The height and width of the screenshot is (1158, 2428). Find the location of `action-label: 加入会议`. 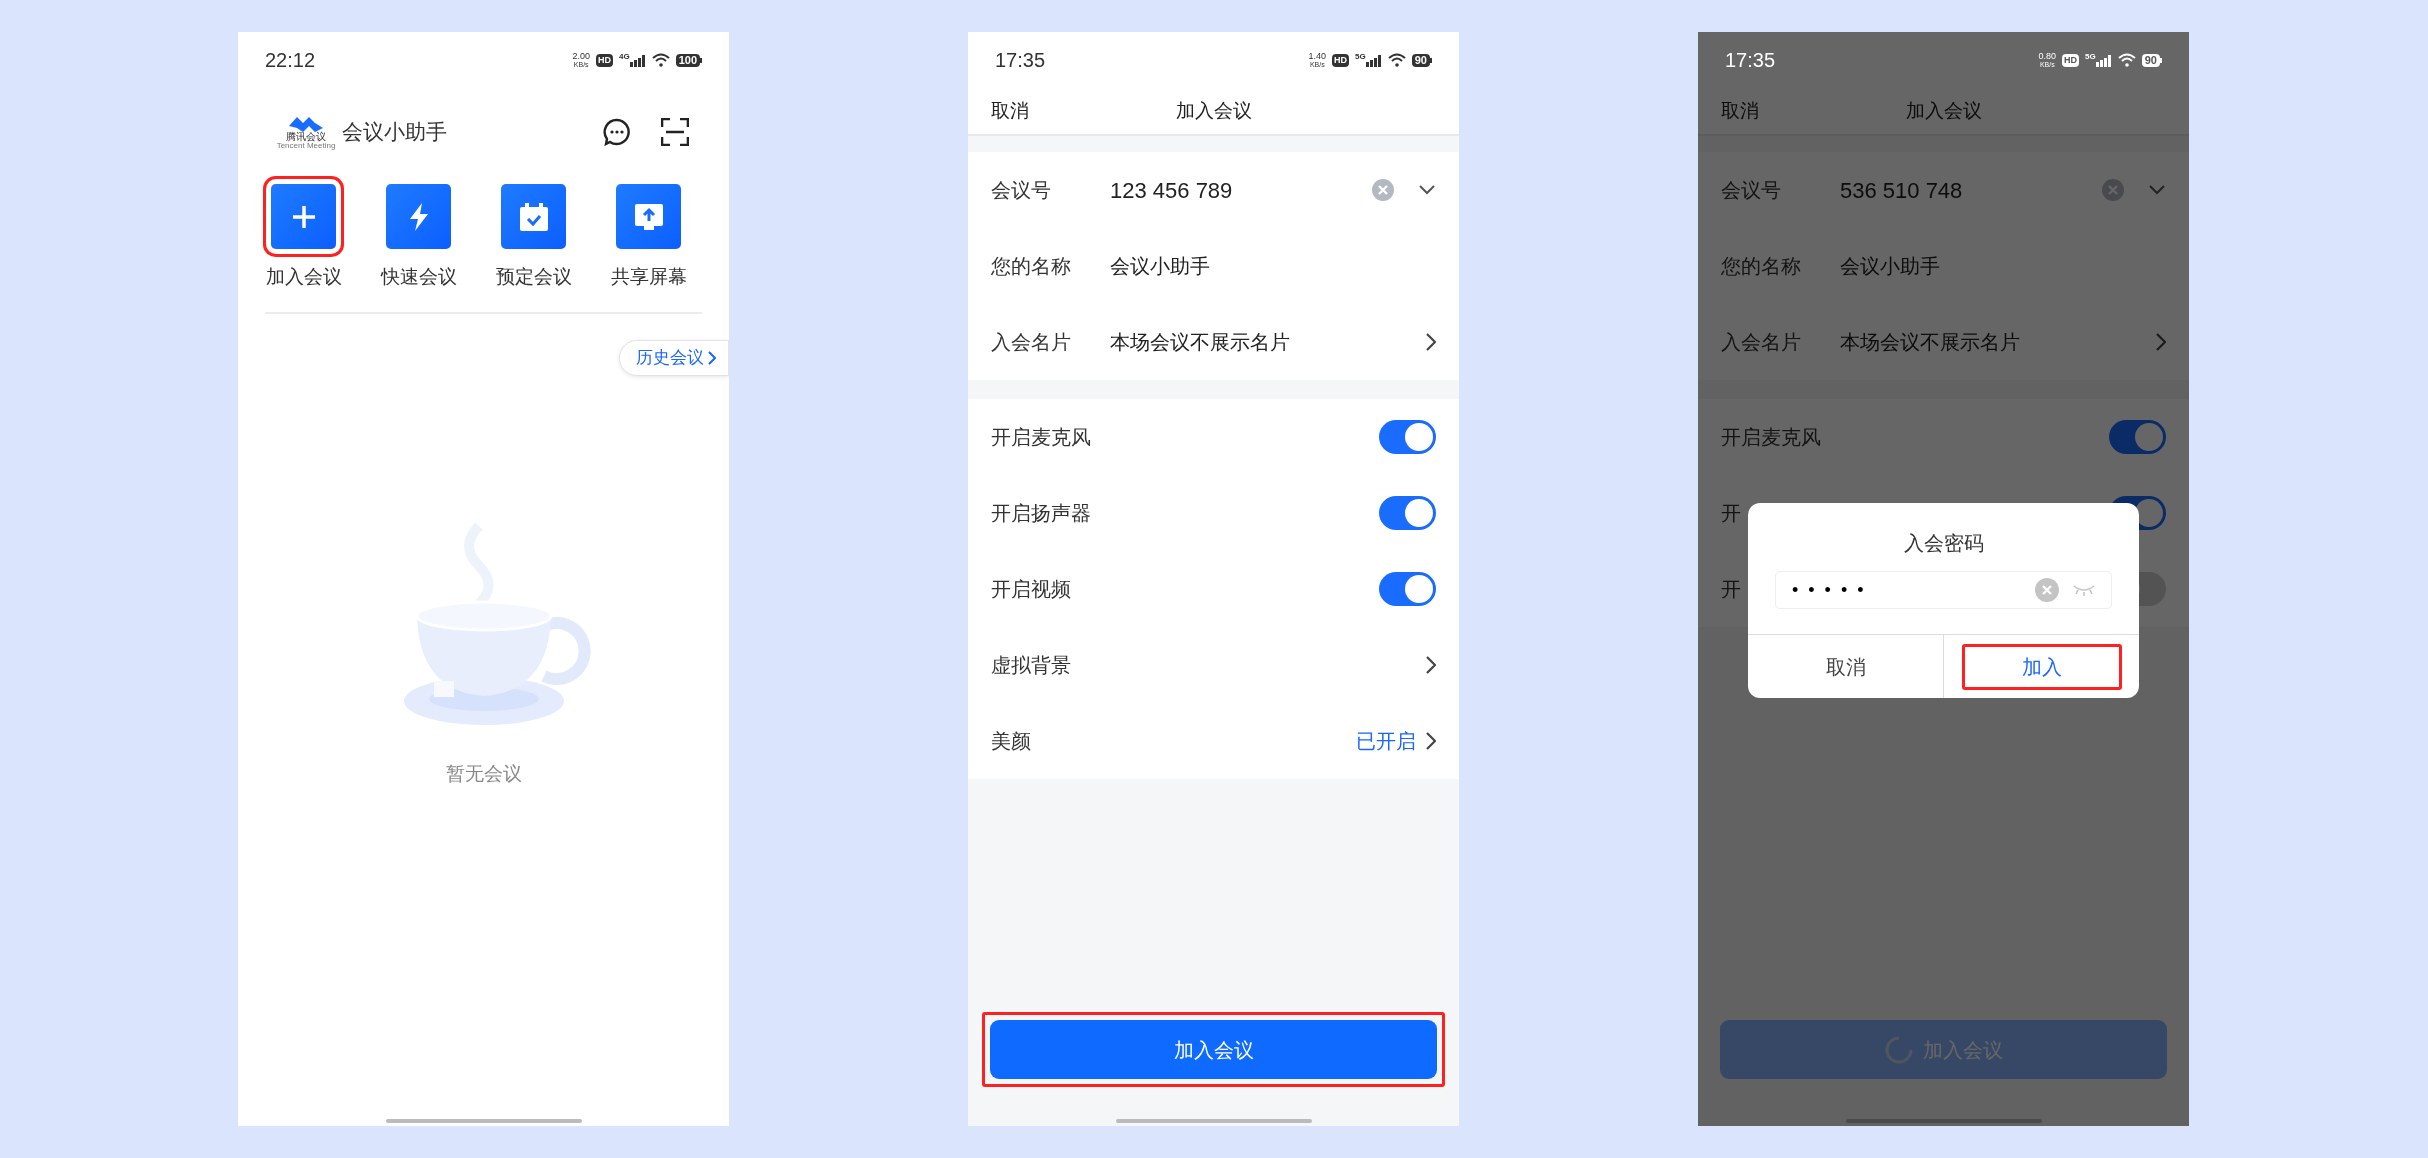

action-label: 加入会议 is located at coordinates (303, 277).